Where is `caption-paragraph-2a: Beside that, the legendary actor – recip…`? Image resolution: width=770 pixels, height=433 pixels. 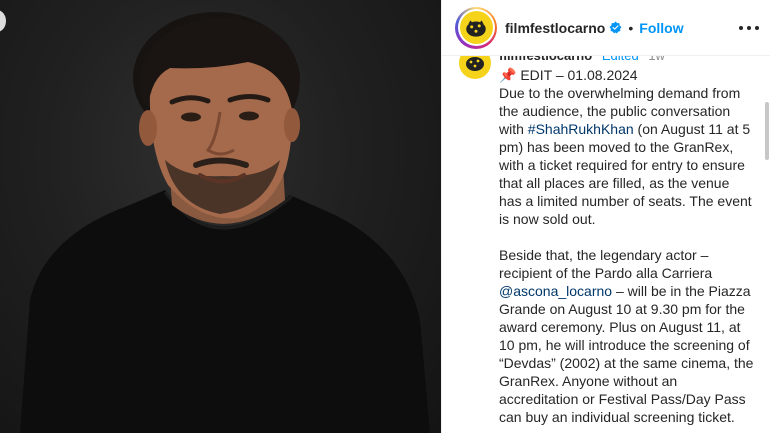 caption-paragraph-2a: Beside that, the legendary actor – recip… is located at coordinates (608, 264).